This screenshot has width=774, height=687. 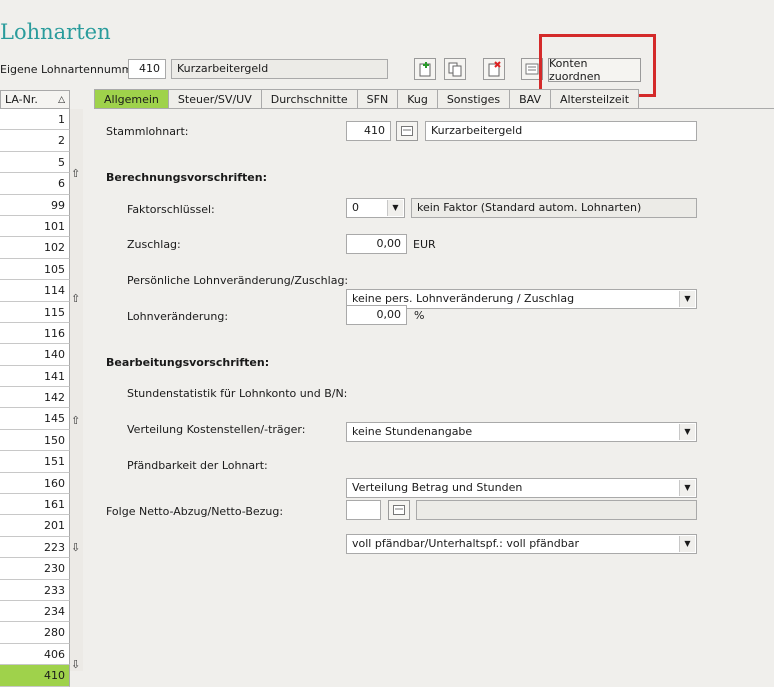 I want to click on zuschlag-unit: EUR, so click(x=424, y=244).